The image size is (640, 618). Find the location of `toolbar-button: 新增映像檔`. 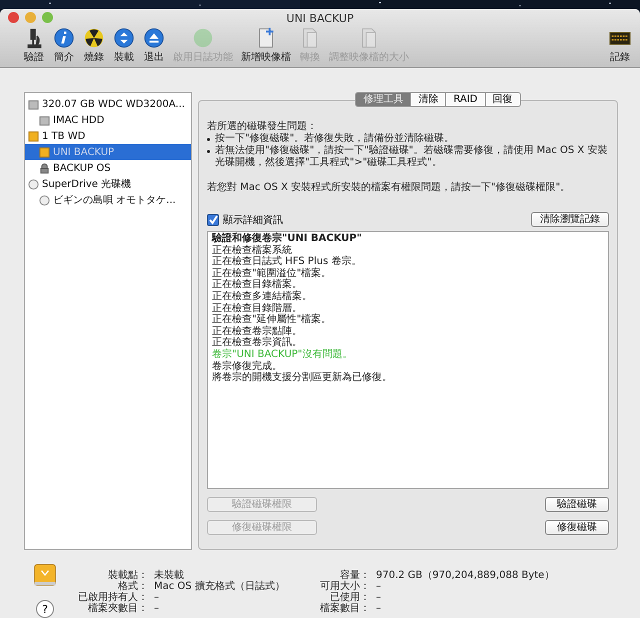

toolbar-button: 新增映像檔 is located at coordinates (266, 45).